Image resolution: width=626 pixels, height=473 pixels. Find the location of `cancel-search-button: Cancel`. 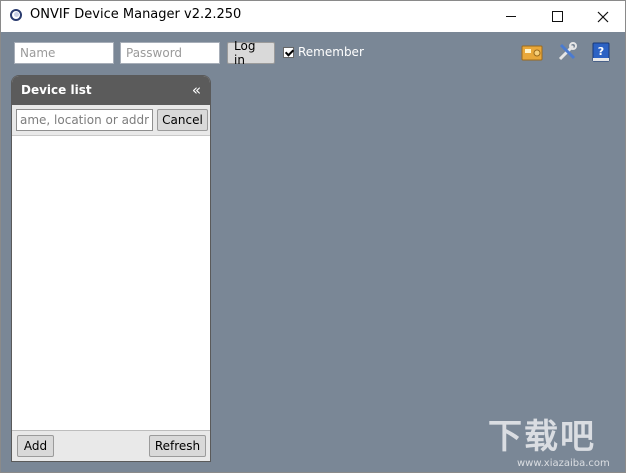

cancel-search-button: Cancel is located at coordinates (182, 120).